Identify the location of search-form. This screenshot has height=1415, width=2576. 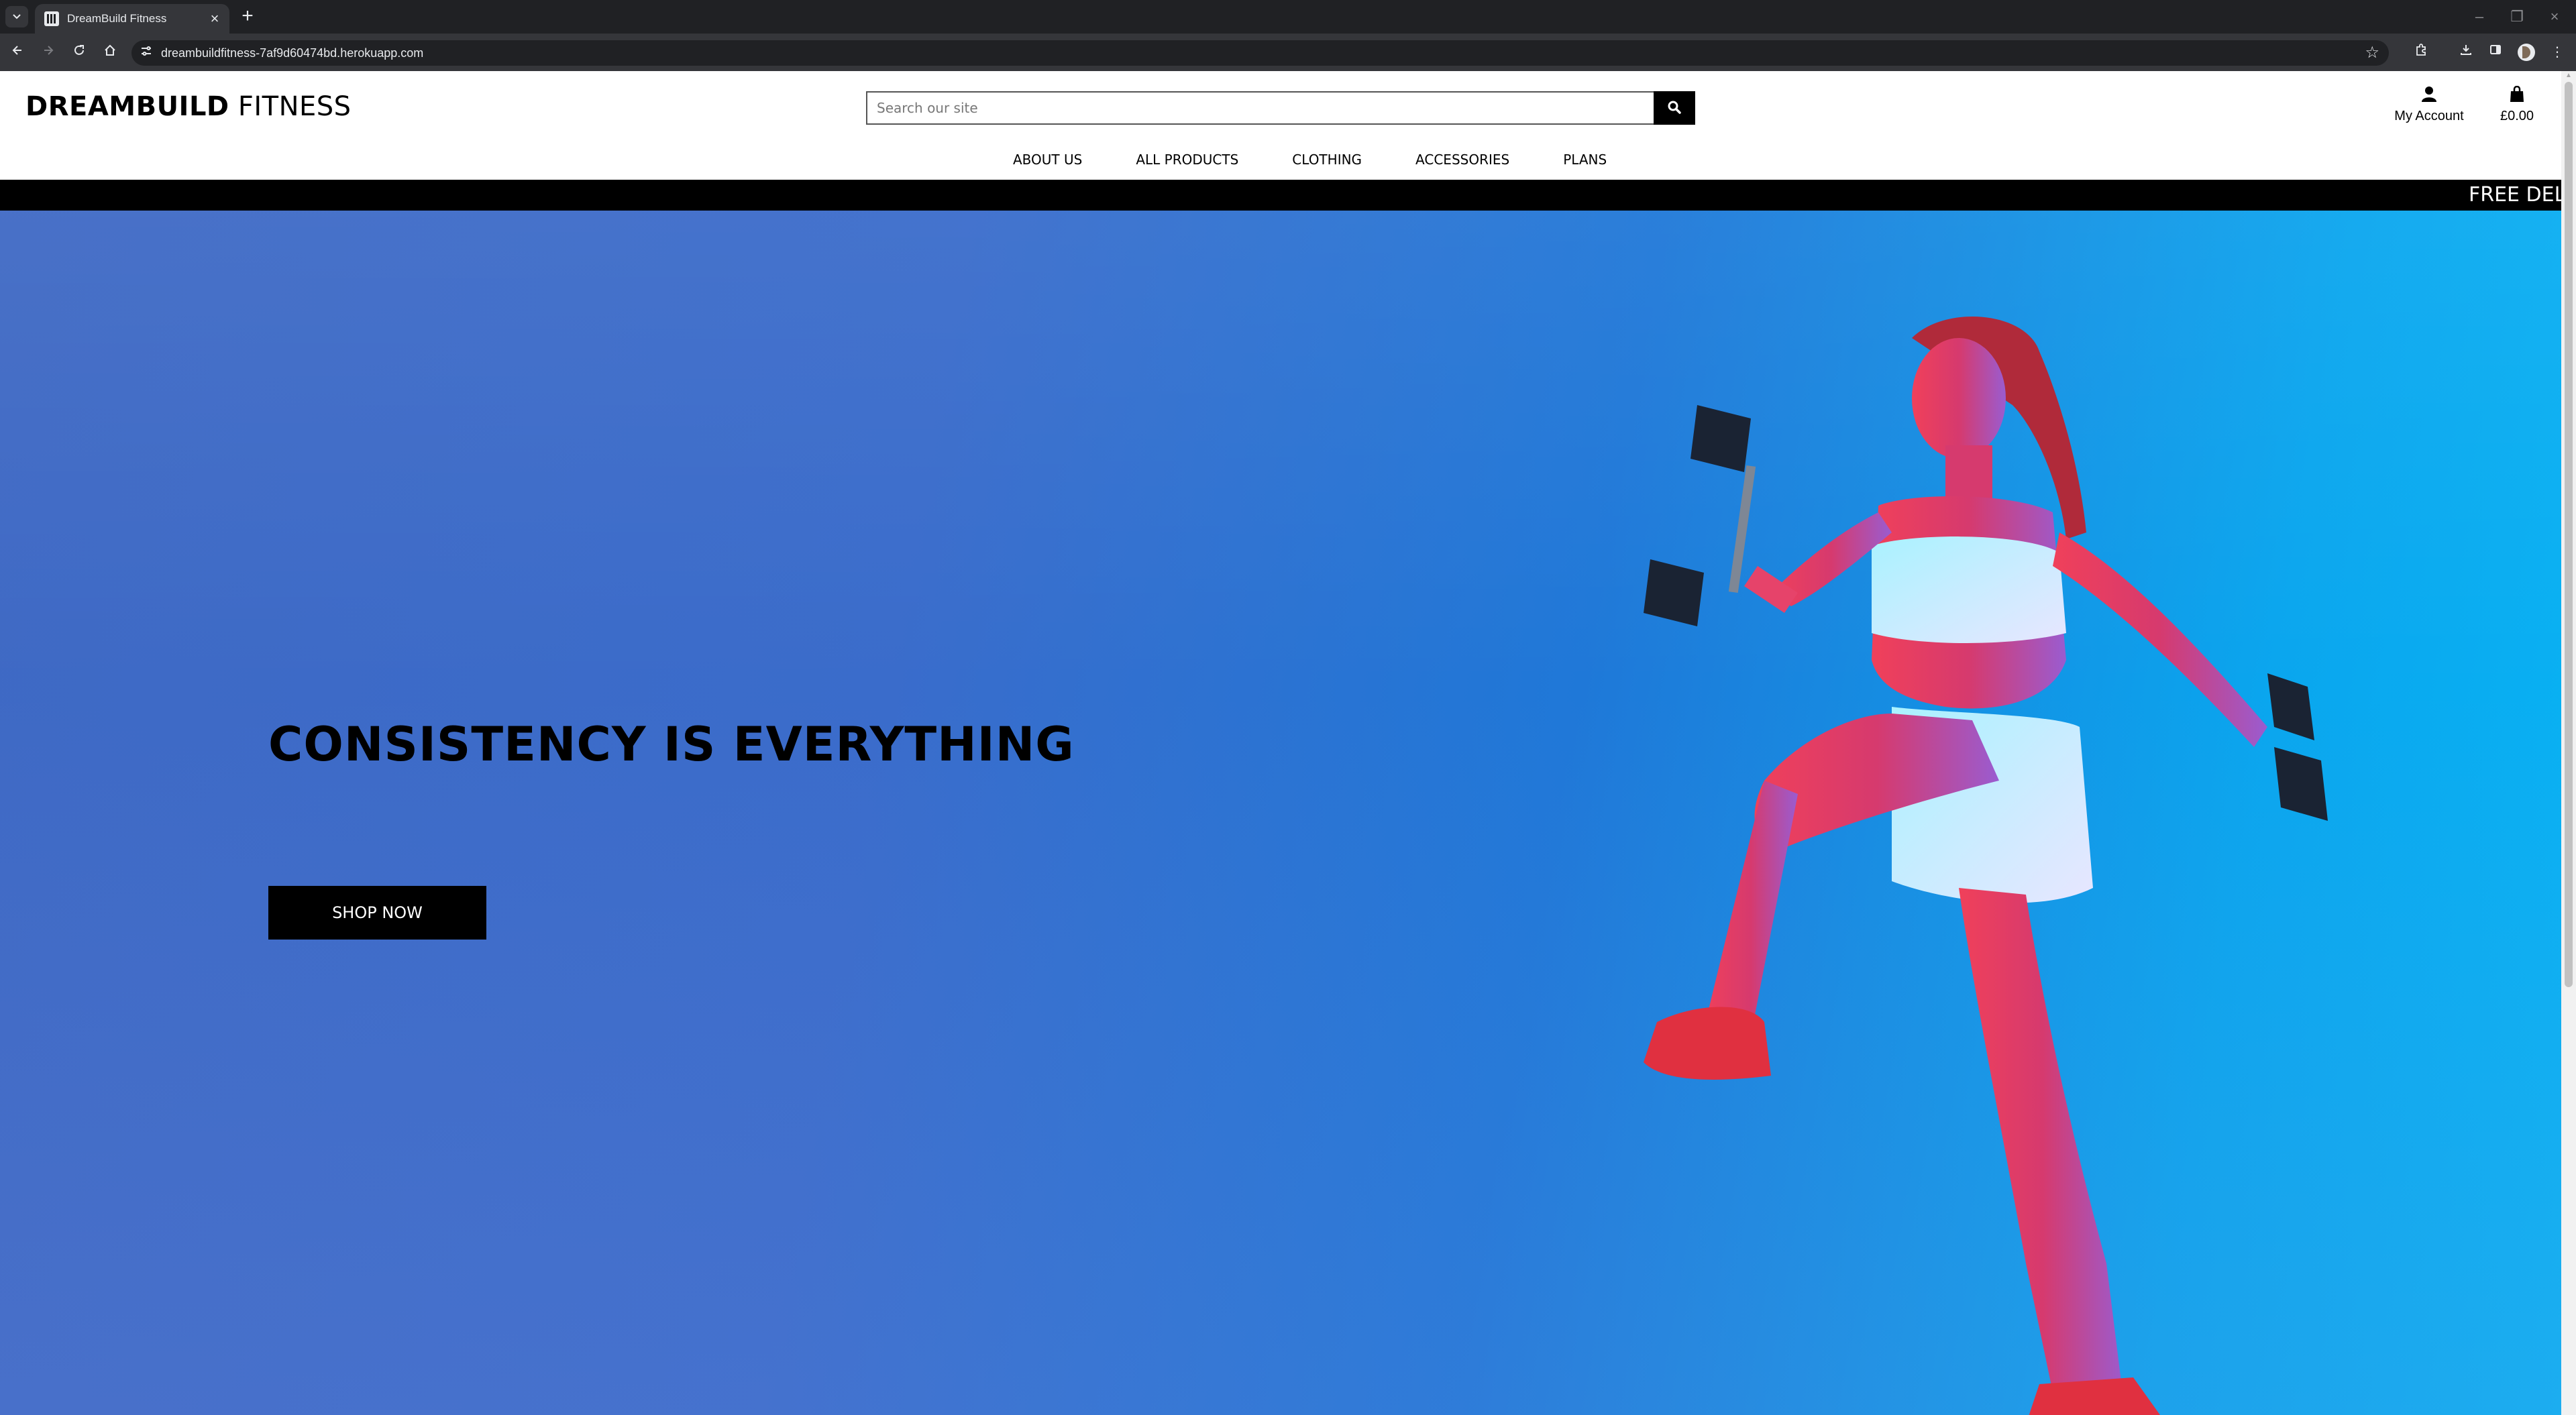
(1280, 108).